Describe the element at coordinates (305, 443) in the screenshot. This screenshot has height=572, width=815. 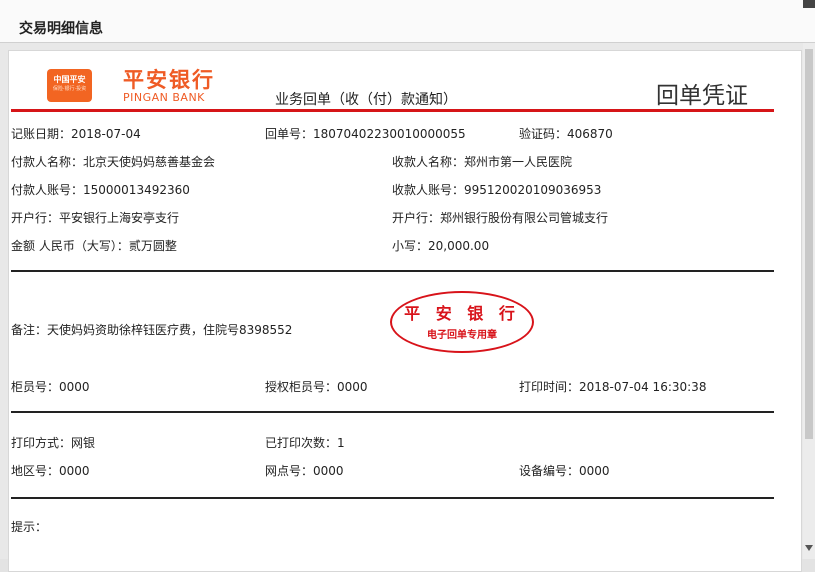
I see `printed-count: 已打印次数：1` at that location.